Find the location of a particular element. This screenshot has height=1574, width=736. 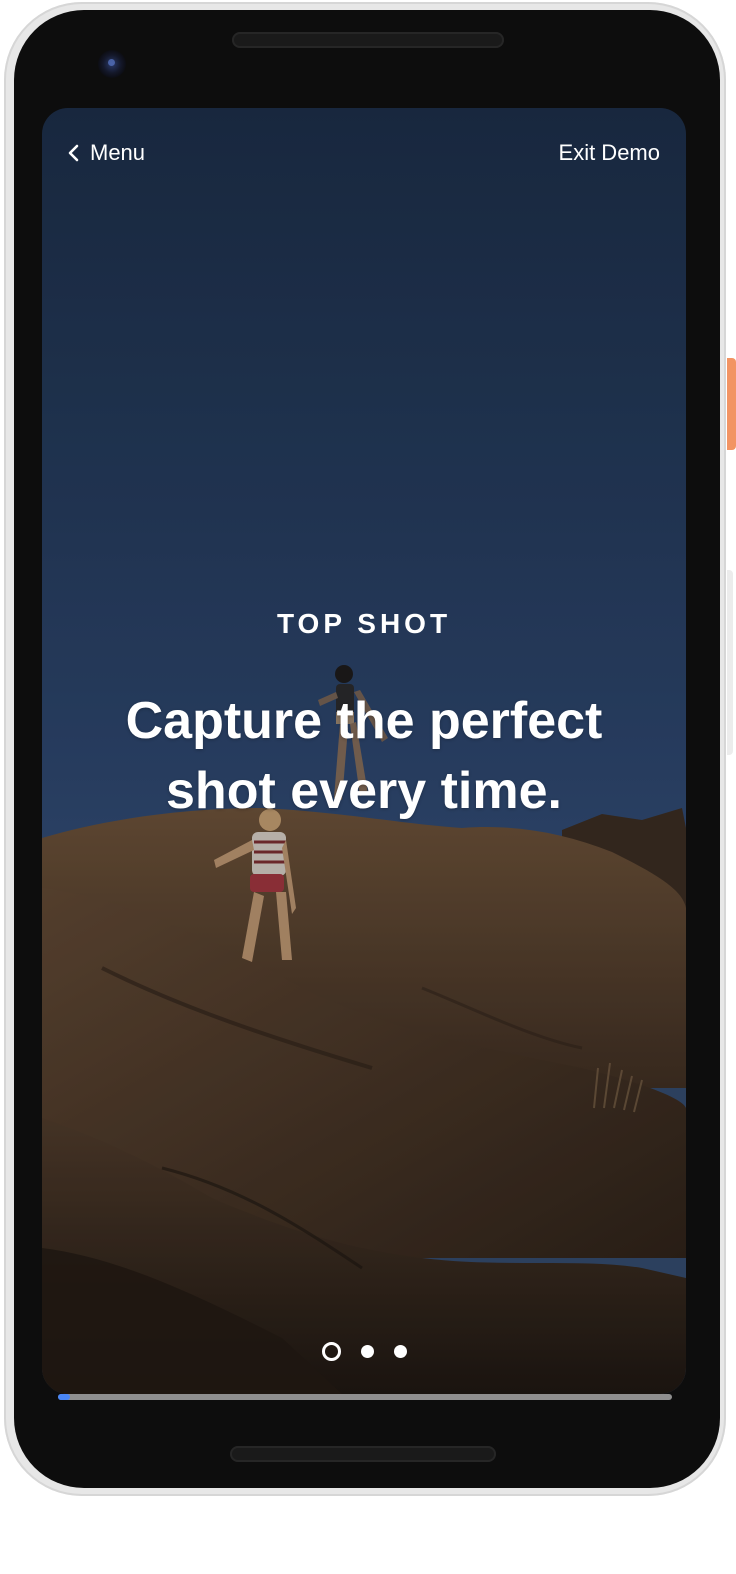

volume-button is located at coordinates (730, 662).